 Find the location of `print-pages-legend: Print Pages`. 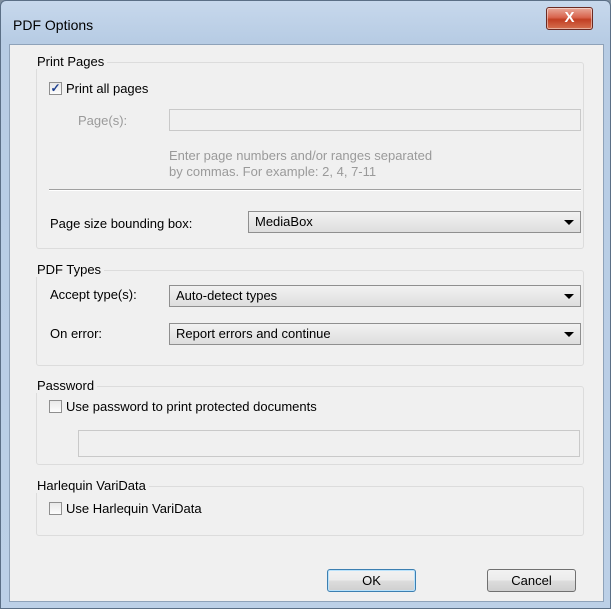

print-pages-legend: Print Pages is located at coordinates (71, 61).